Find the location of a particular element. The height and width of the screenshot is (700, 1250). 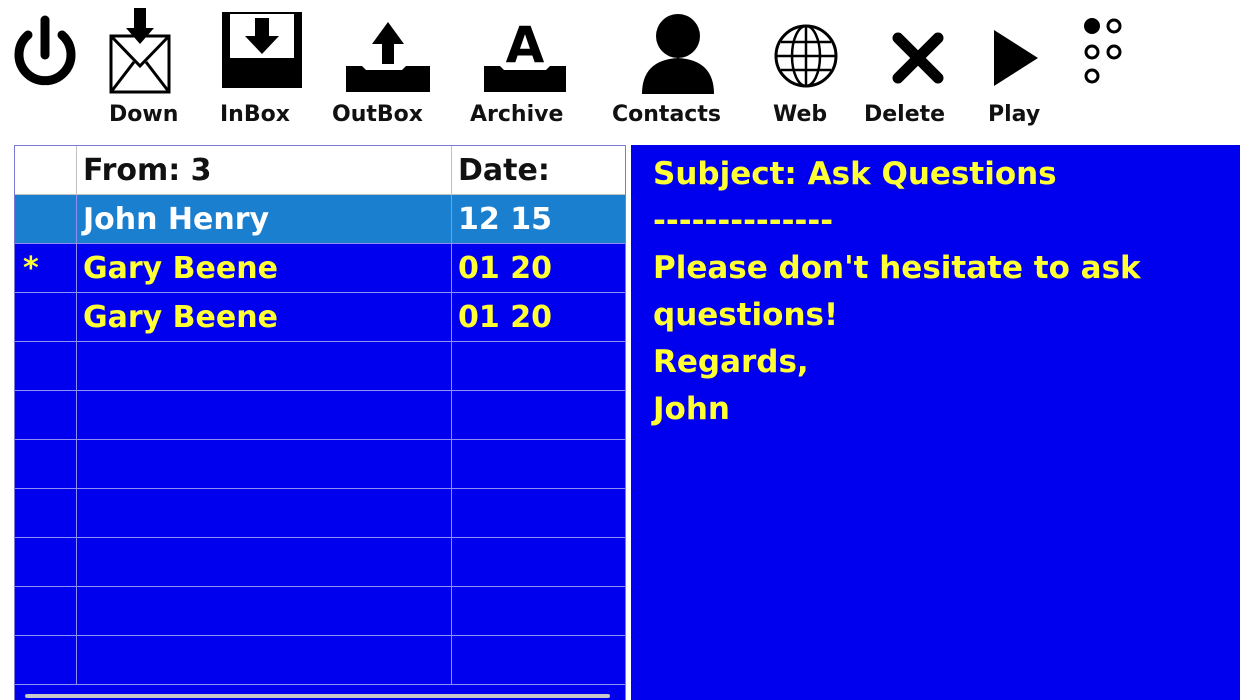

contacts-label: Contacts is located at coordinates (666, 114).